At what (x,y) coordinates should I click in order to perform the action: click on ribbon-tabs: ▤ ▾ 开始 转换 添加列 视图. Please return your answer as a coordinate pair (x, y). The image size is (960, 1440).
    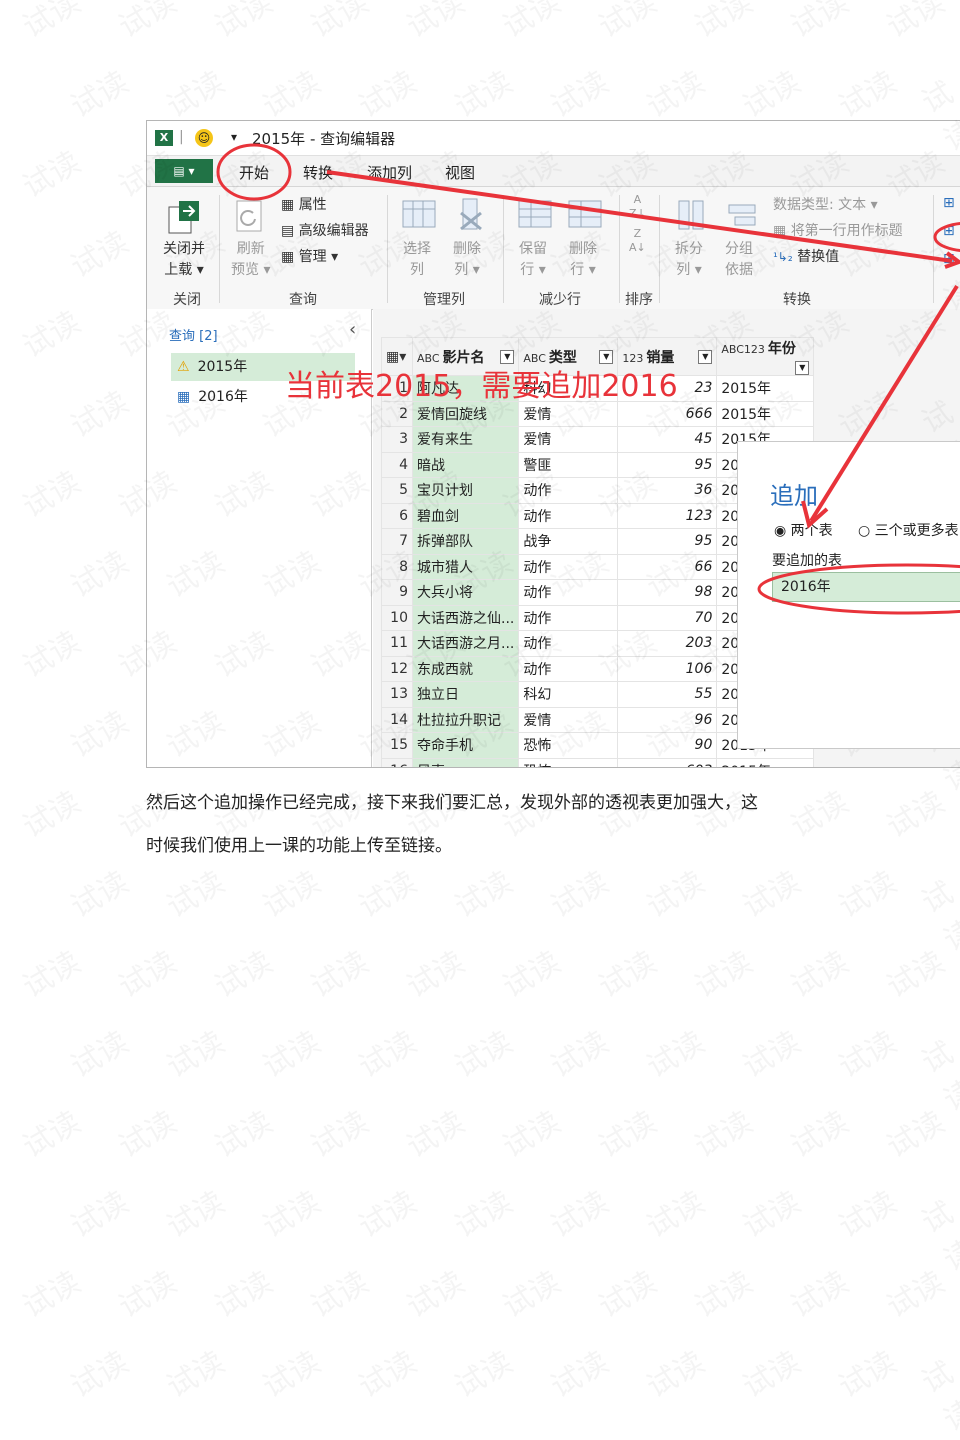
    Looking at the image, I should click on (553, 171).